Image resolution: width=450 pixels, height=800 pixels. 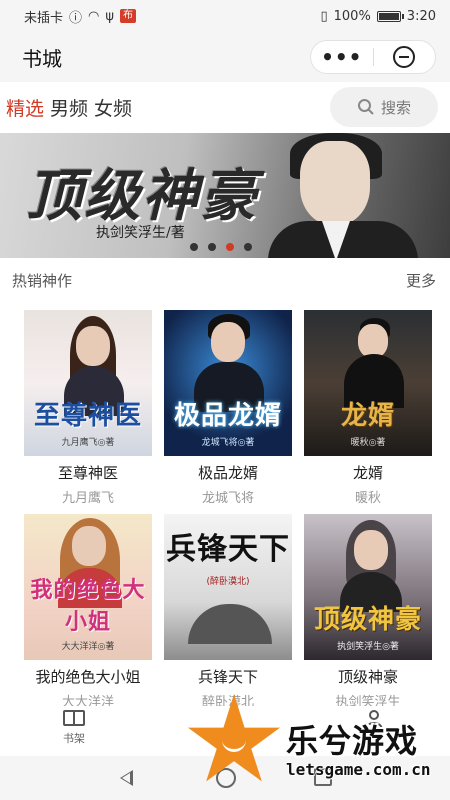 What do you see at coordinates (88, 383) in the screenshot?
I see `book-cover: 至尊神医 九月鹰飞◎著` at bounding box center [88, 383].